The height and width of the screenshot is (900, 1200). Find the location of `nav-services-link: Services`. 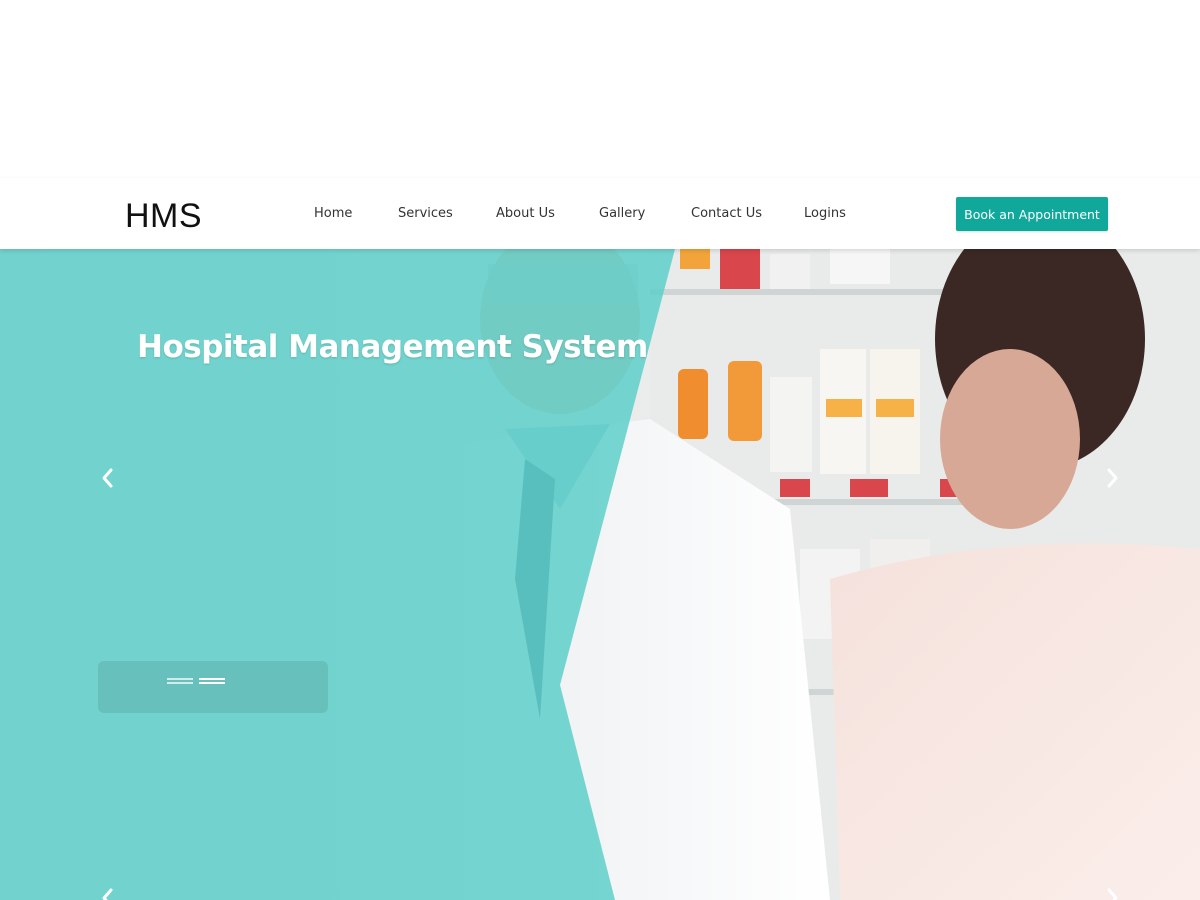

nav-services-link: Services is located at coordinates (425, 214).